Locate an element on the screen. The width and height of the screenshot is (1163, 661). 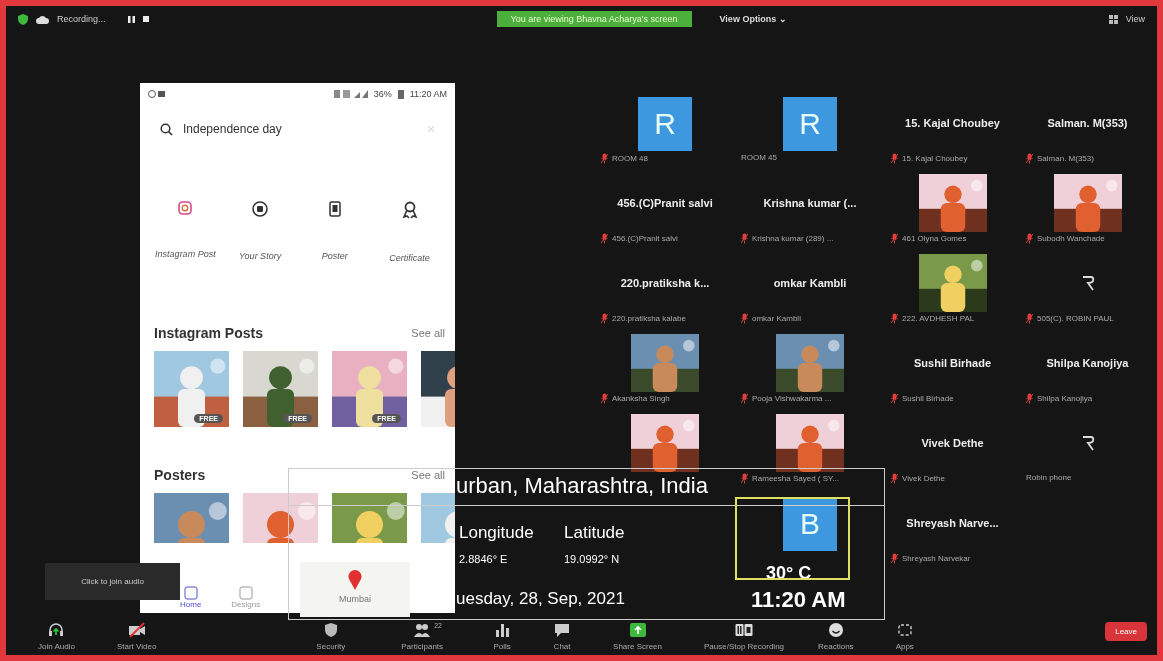
grid-icon is located at coordinates (1113, 19).